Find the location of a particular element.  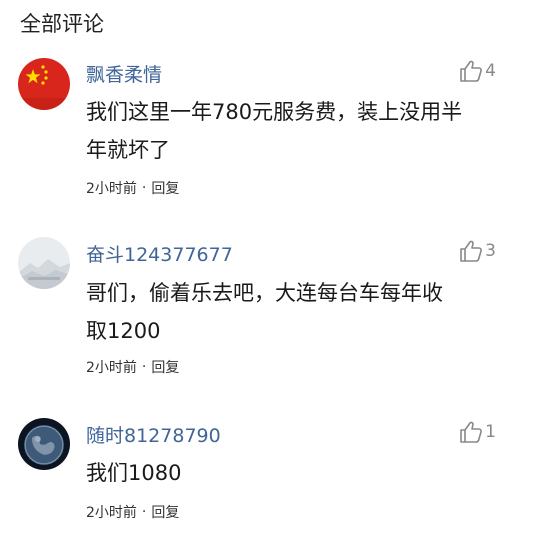

china-flag-icon is located at coordinates (44, 84).